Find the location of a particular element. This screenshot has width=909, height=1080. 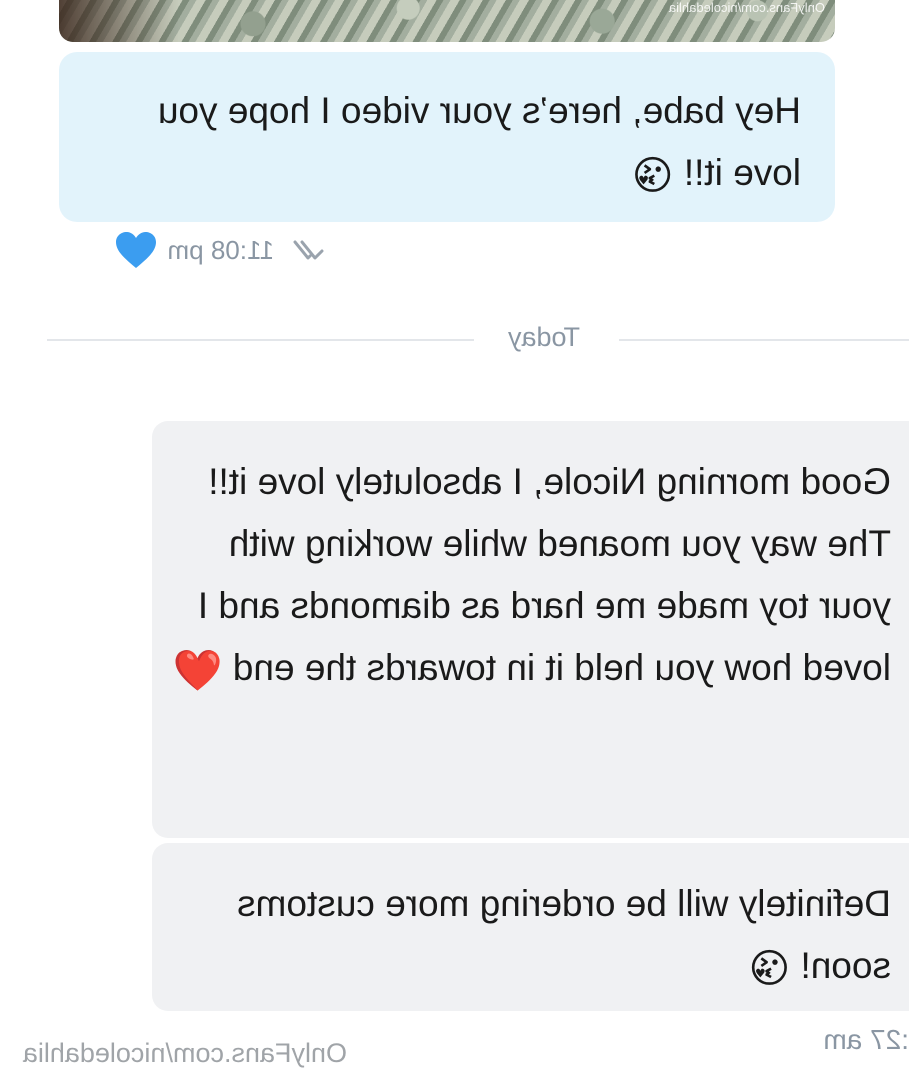

date-divider: Today is located at coordinates (478, 340).